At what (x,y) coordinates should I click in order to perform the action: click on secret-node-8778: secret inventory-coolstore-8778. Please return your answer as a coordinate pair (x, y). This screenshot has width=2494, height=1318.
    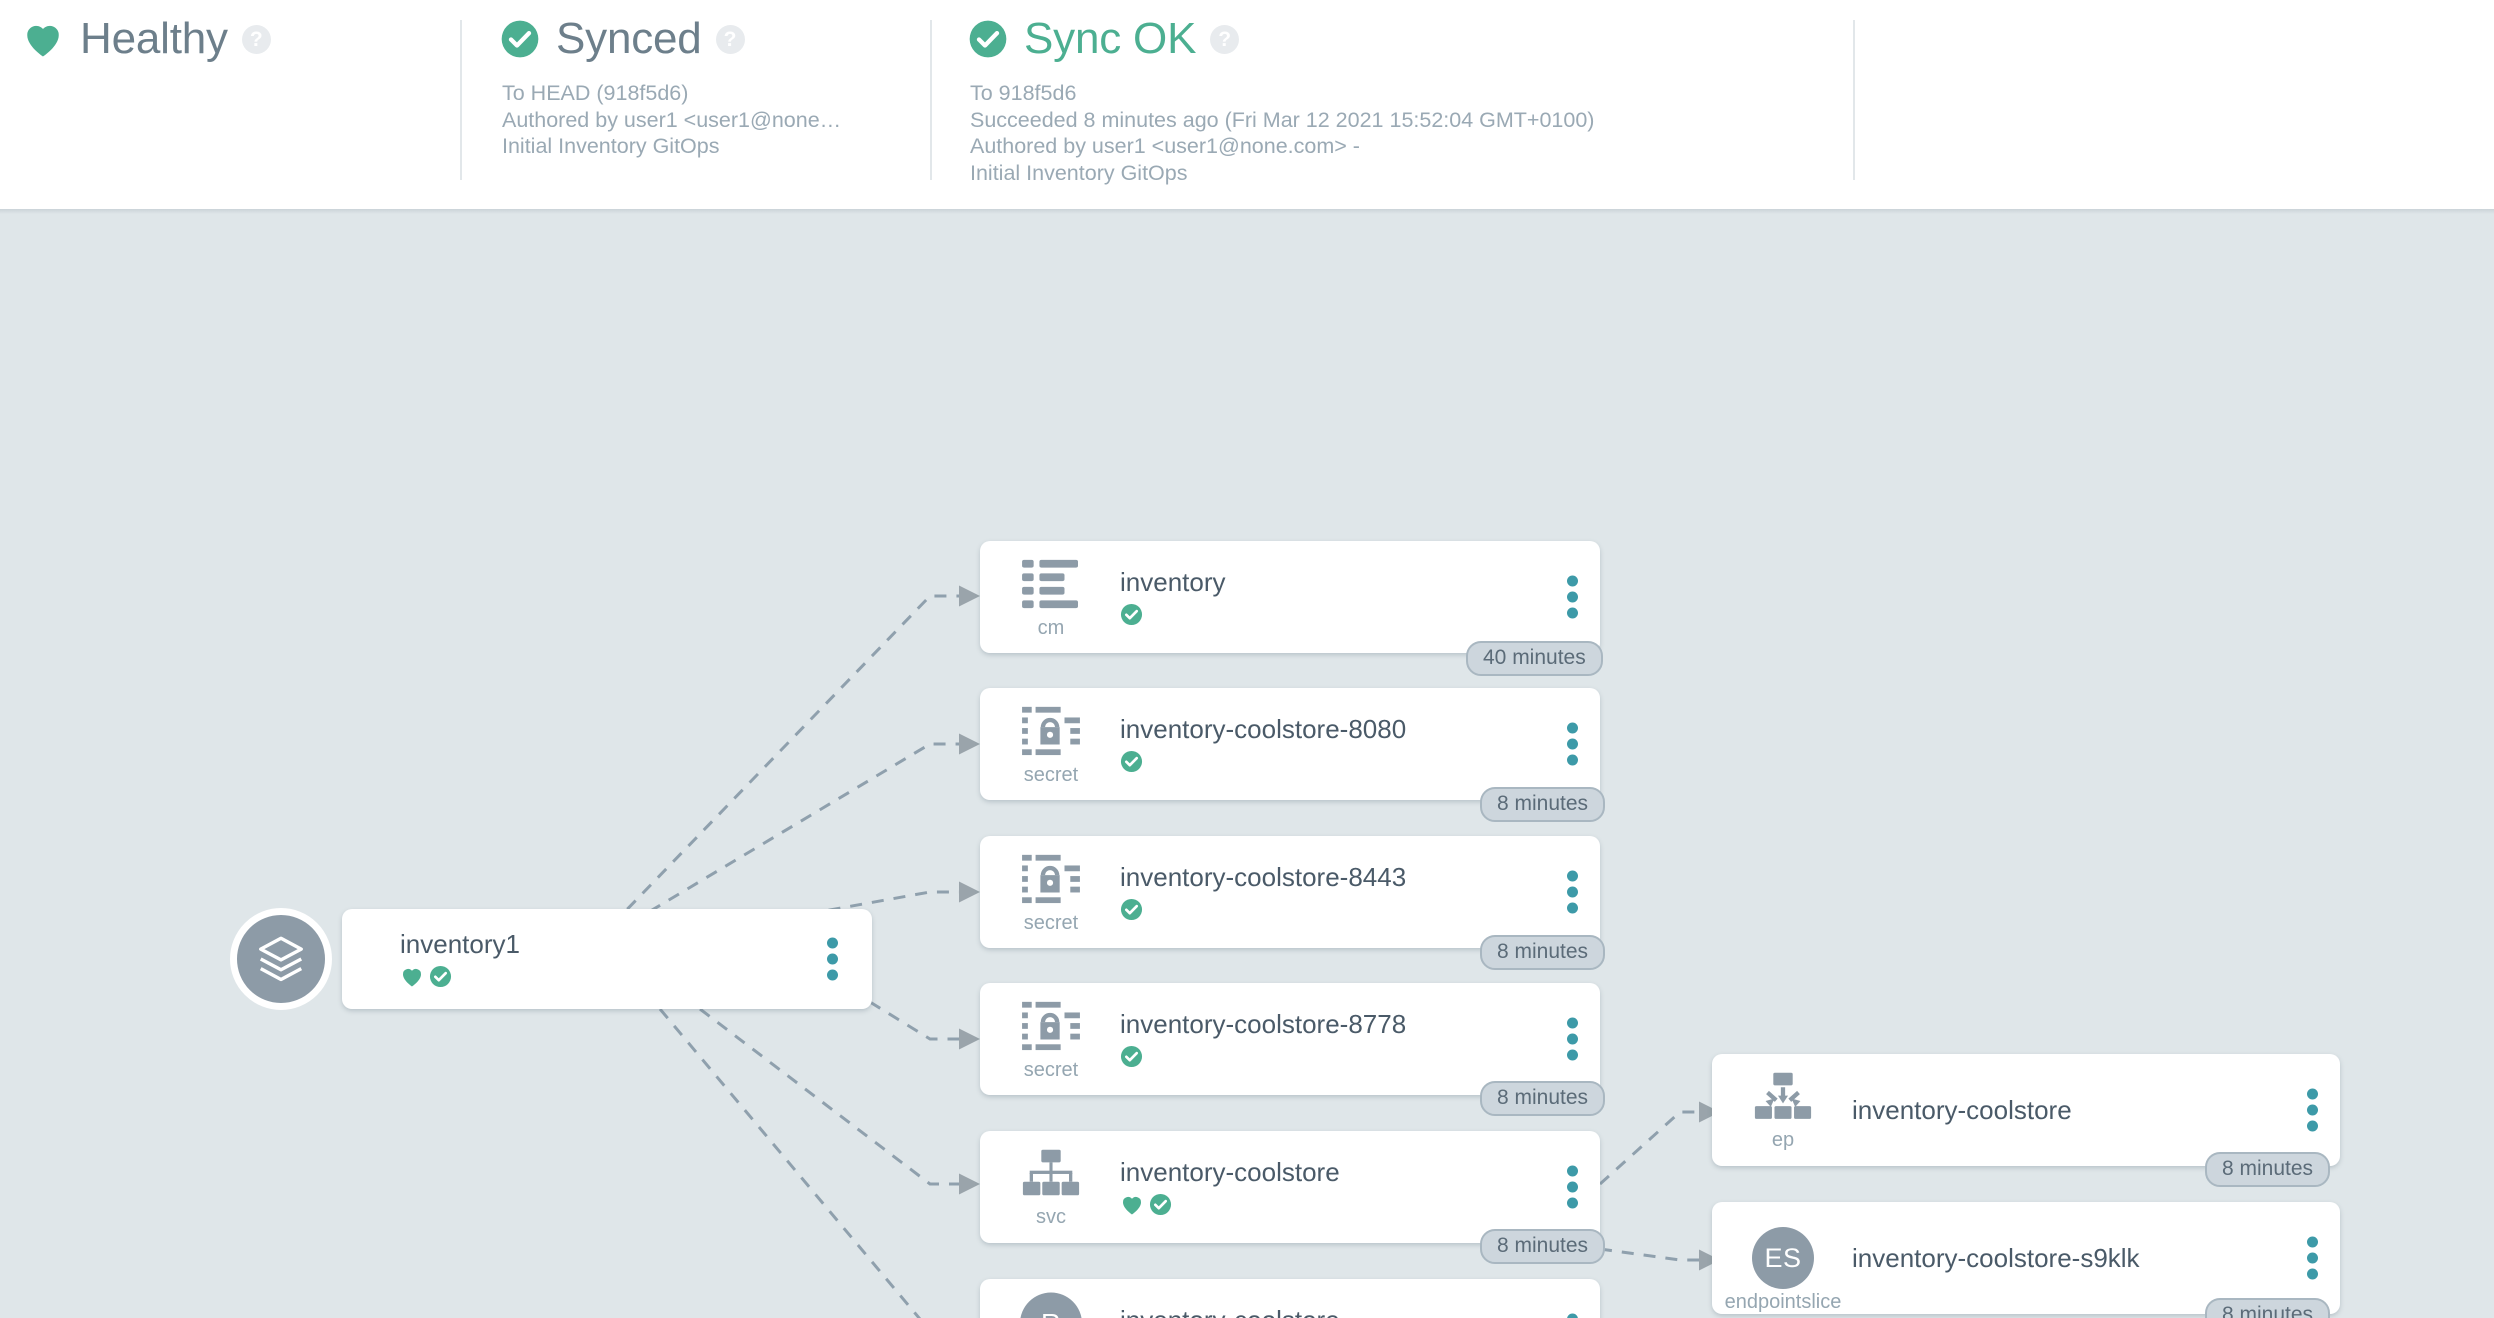
    Looking at the image, I should click on (1290, 1039).